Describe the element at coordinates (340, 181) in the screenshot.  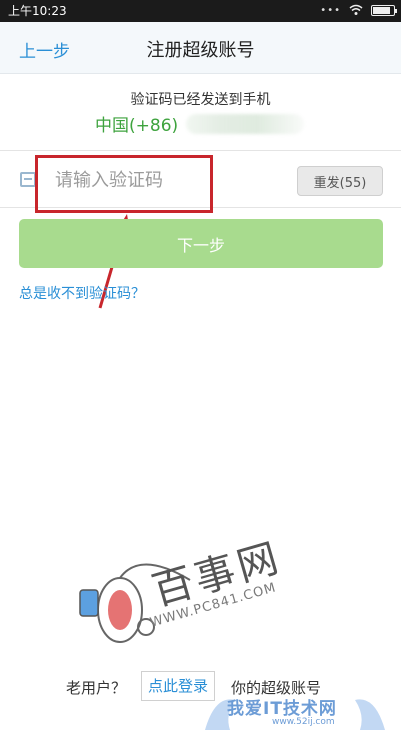
I see `resend-button: 重发(55)` at that location.